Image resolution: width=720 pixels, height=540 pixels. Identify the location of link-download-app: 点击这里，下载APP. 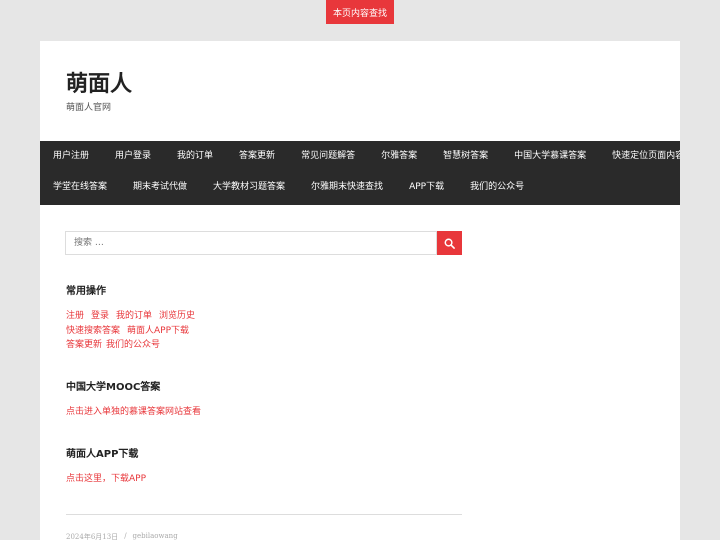
(106, 477).